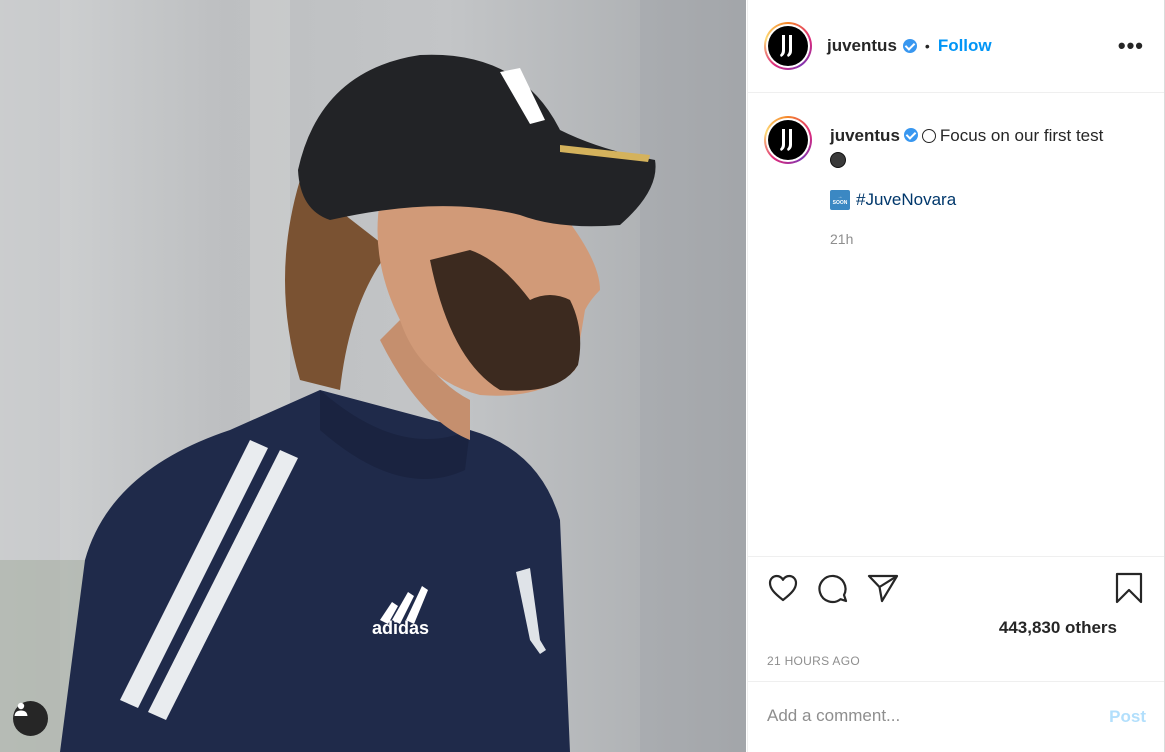 This screenshot has height=752, width=1165. What do you see at coordinates (21, 709) in the screenshot?
I see `user-tag-icon` at bounding box center [21, 709].